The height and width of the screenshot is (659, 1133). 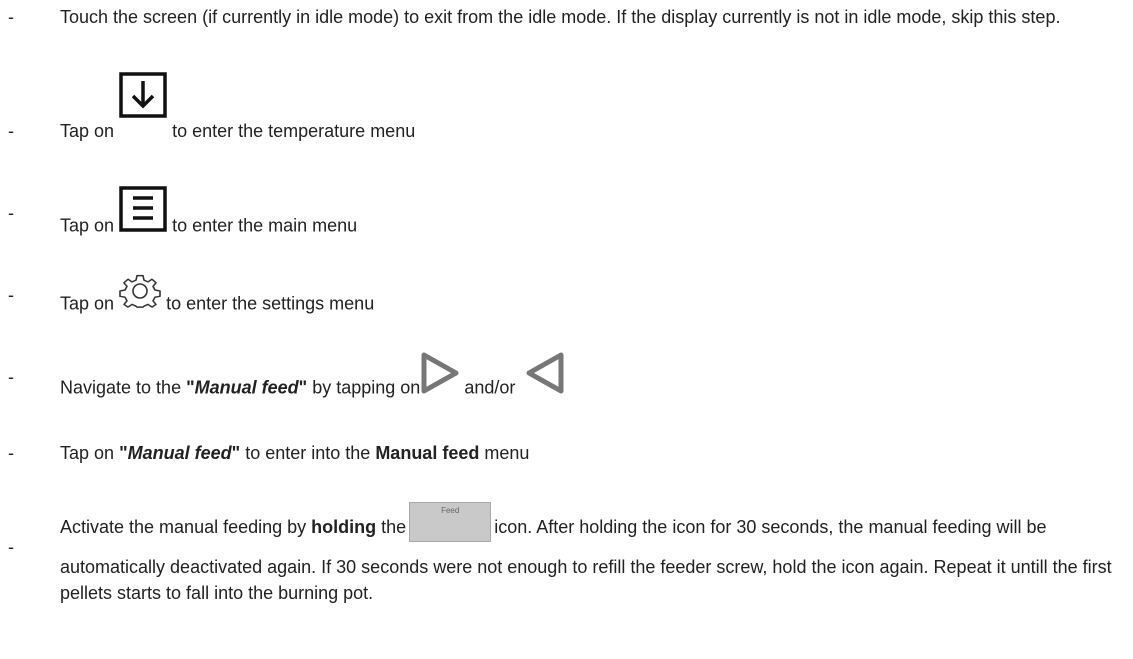 I want to click on step-suffix: menu, so click(x=507, y=453).